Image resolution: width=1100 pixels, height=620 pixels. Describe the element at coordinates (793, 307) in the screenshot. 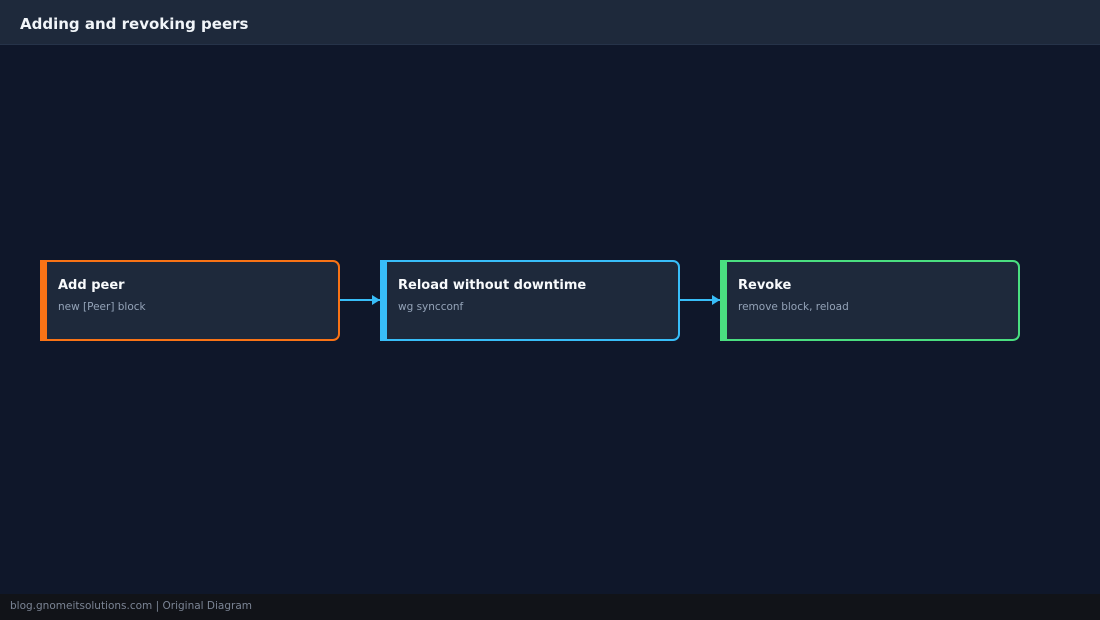

I see `node-subtitle: remove block, reload` at that location.